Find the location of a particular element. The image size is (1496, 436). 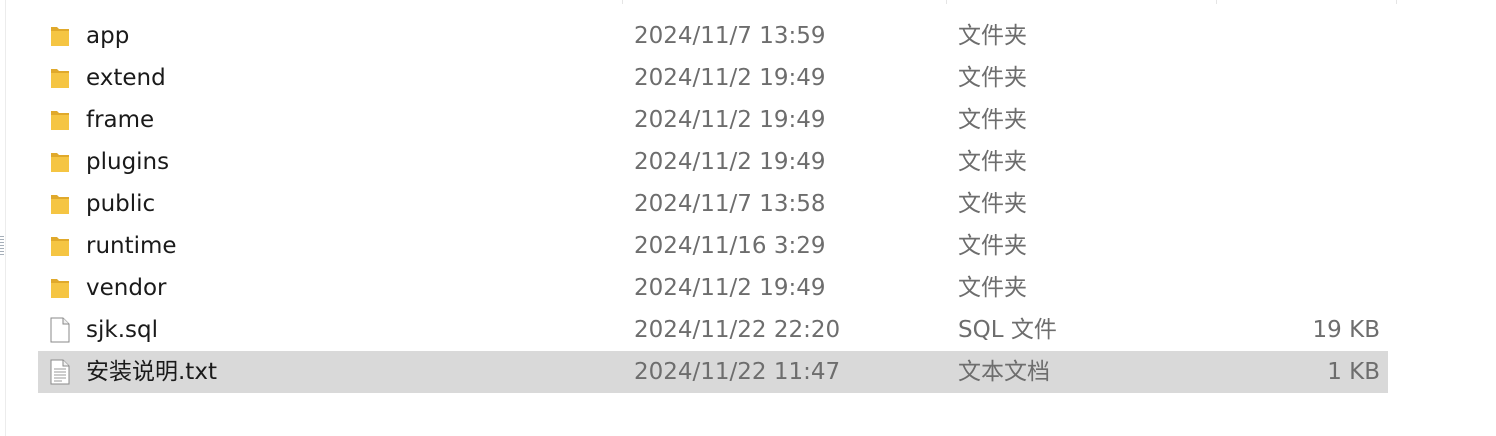

file-row-selected: 安装说明.txt 2024/11/22 11:47 文本文档 1 KB is located at coordinates (713, 372).